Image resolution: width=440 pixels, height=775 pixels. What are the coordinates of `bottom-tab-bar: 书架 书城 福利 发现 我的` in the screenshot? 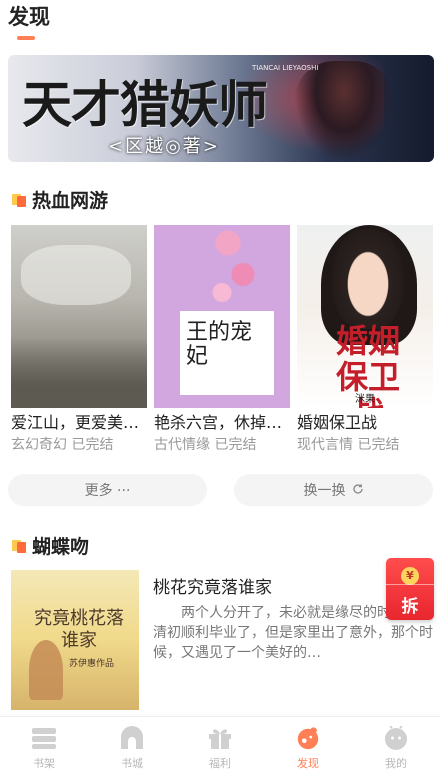 It's located at (220, 745).